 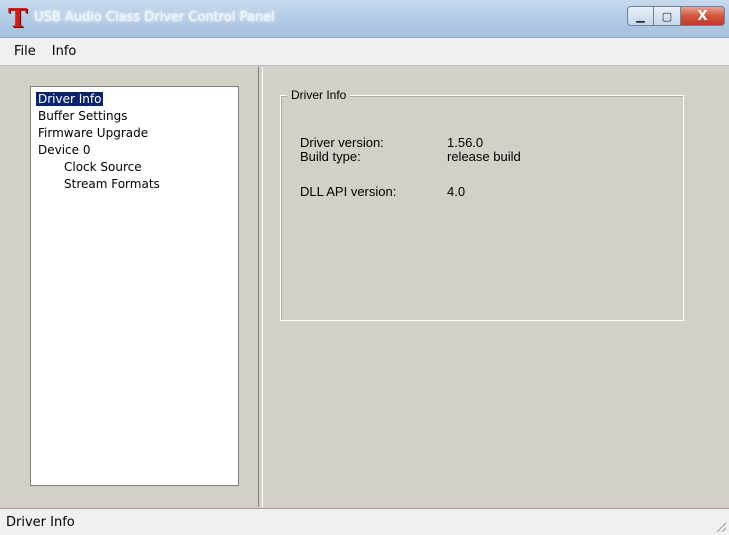 I want to click on driver-version-value: 1.56.0, so click(x=465, y=142).